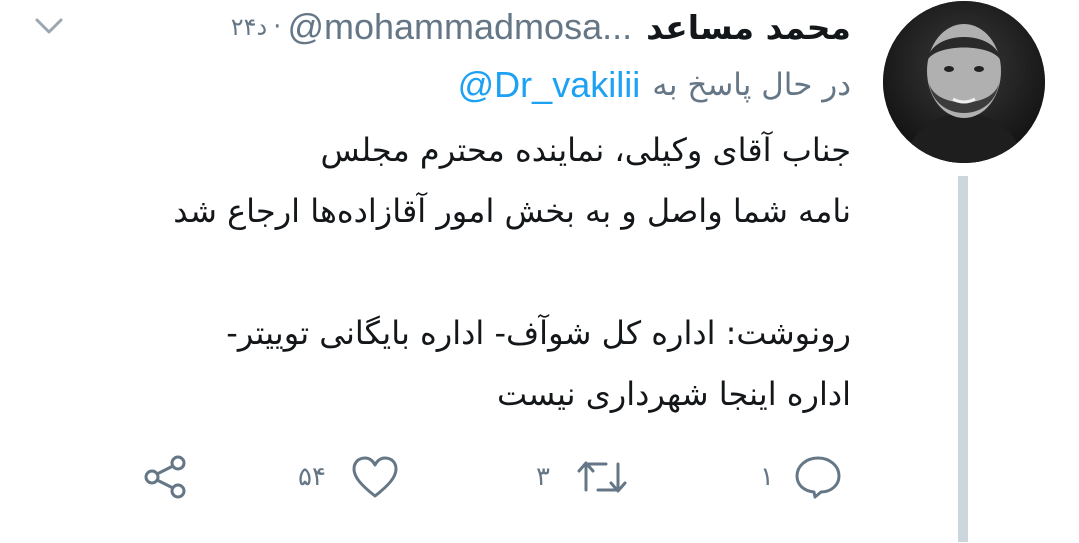  I want to click on heart-icon, so click(375, 477).